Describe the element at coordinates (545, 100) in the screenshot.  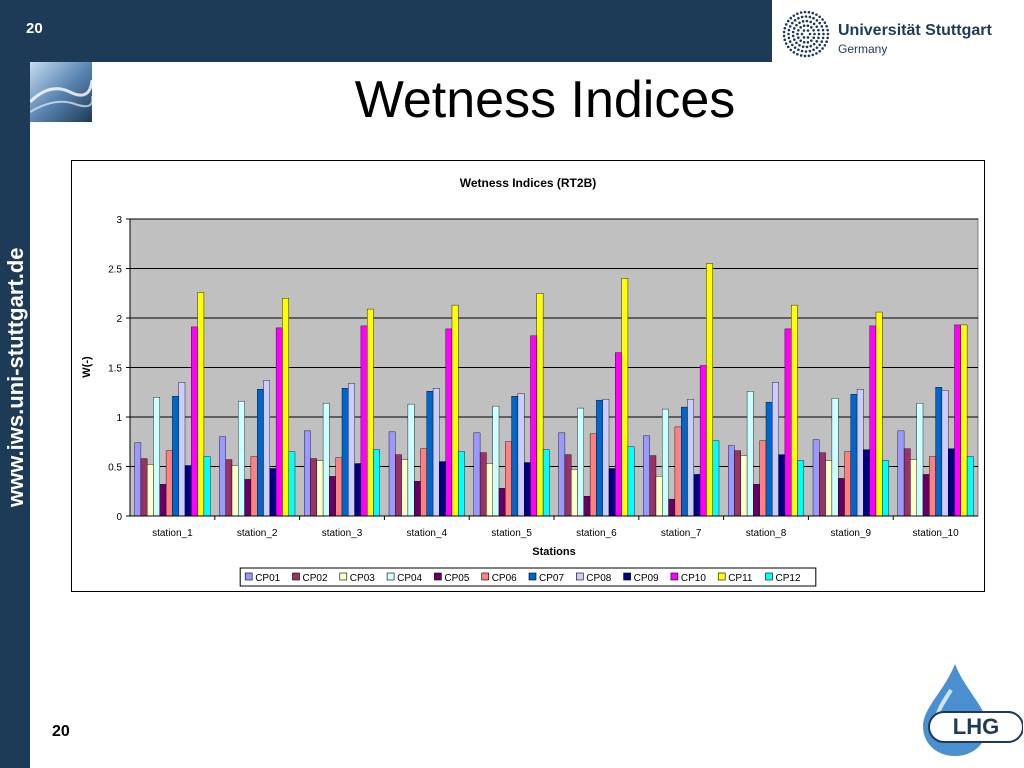
I see `page-title: Wetness Indices` at that location.